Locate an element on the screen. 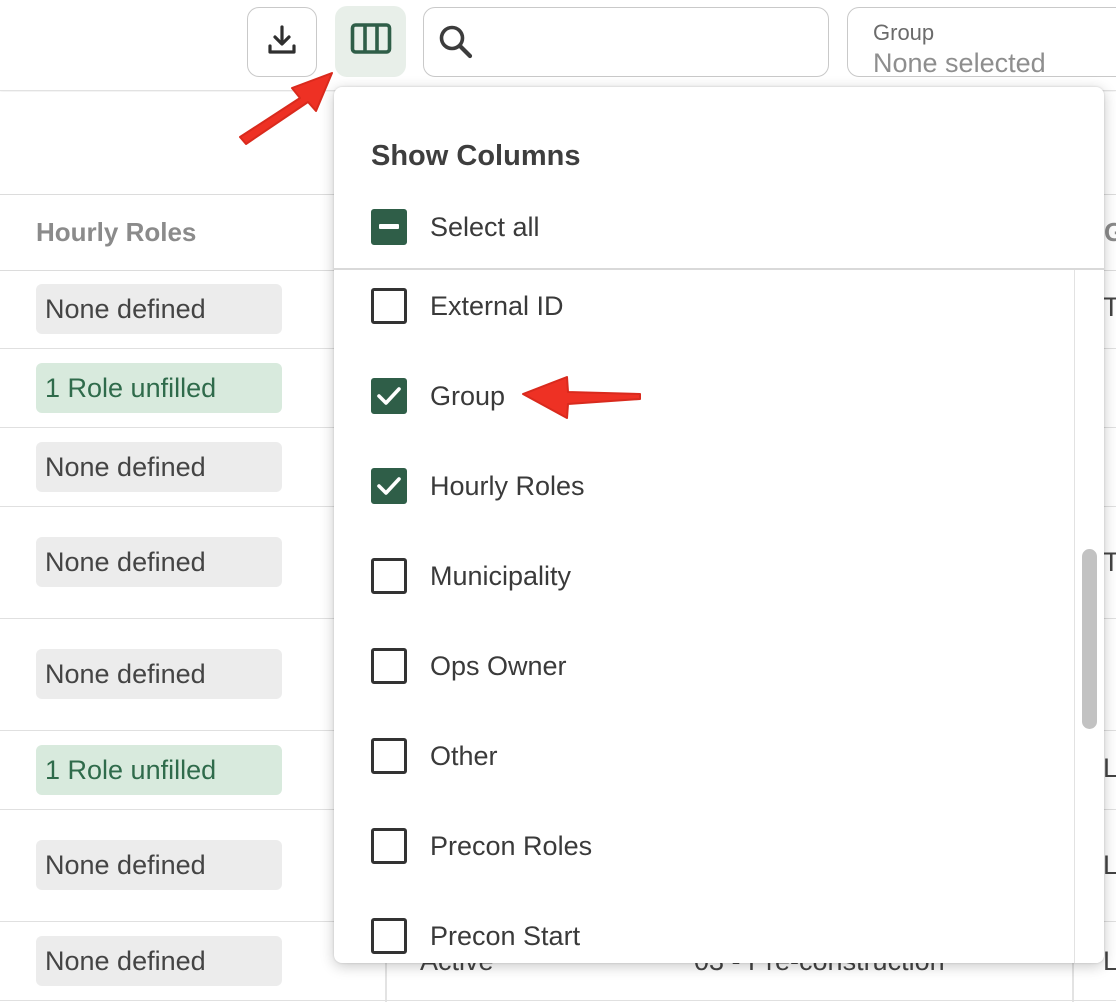  column-option-other: Other is located at coordinates (434, 756).